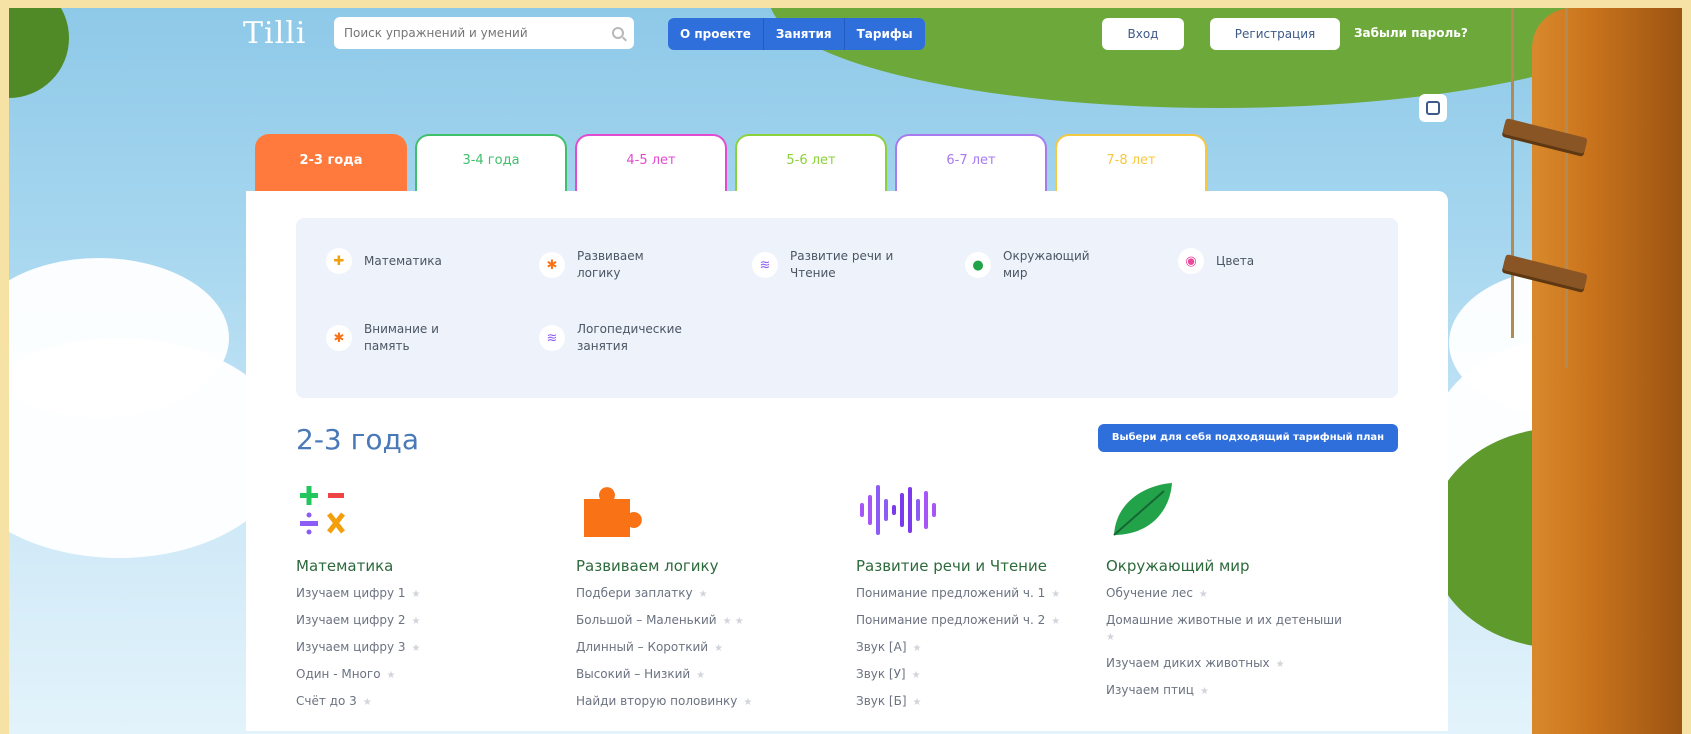  Describe the element at coordinates (421, 648) in the screenshot. I see `list-item: Изучаем цифру 3 ★` at that location.